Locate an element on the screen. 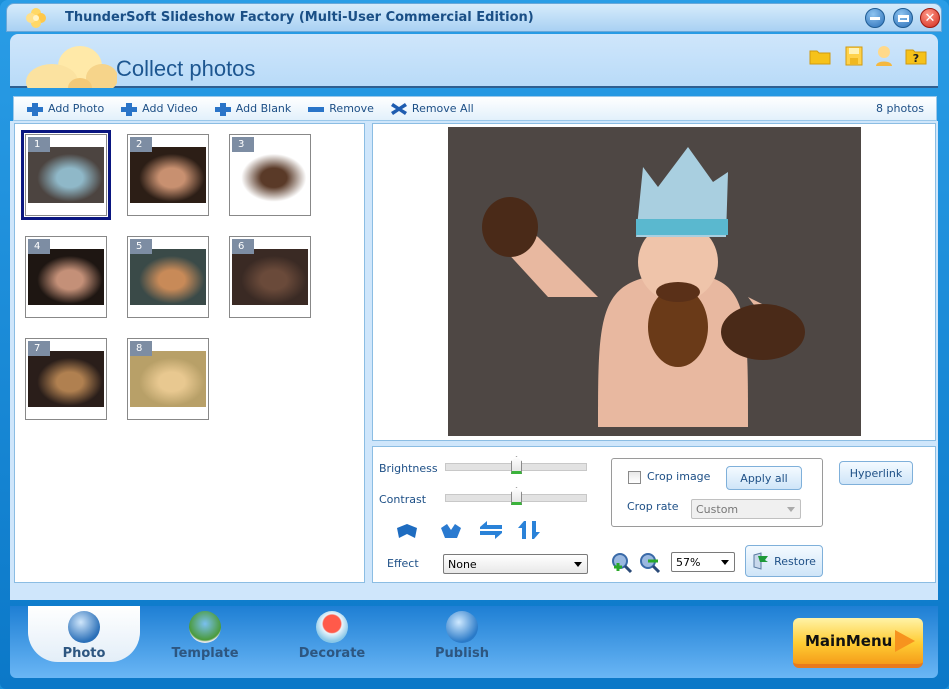 This screenshot has width=949, height=689. hyperlink-label: Hyperlink is located at coordinates (876, 473).